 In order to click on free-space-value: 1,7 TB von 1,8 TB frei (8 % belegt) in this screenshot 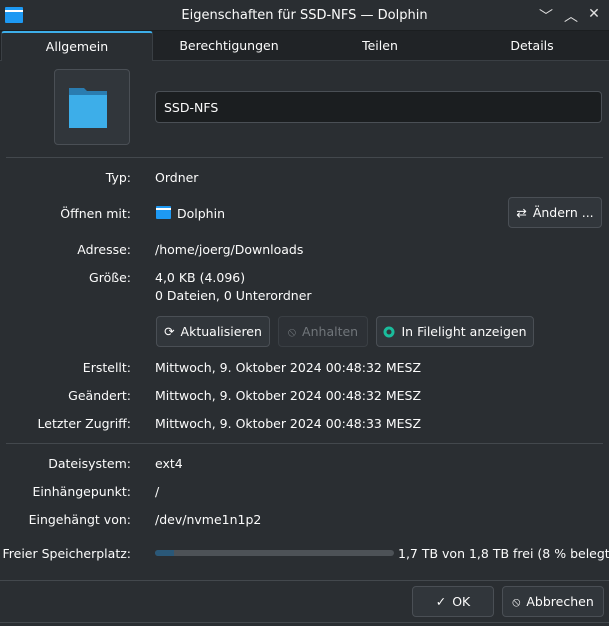, I will do `click(503, 553)`.